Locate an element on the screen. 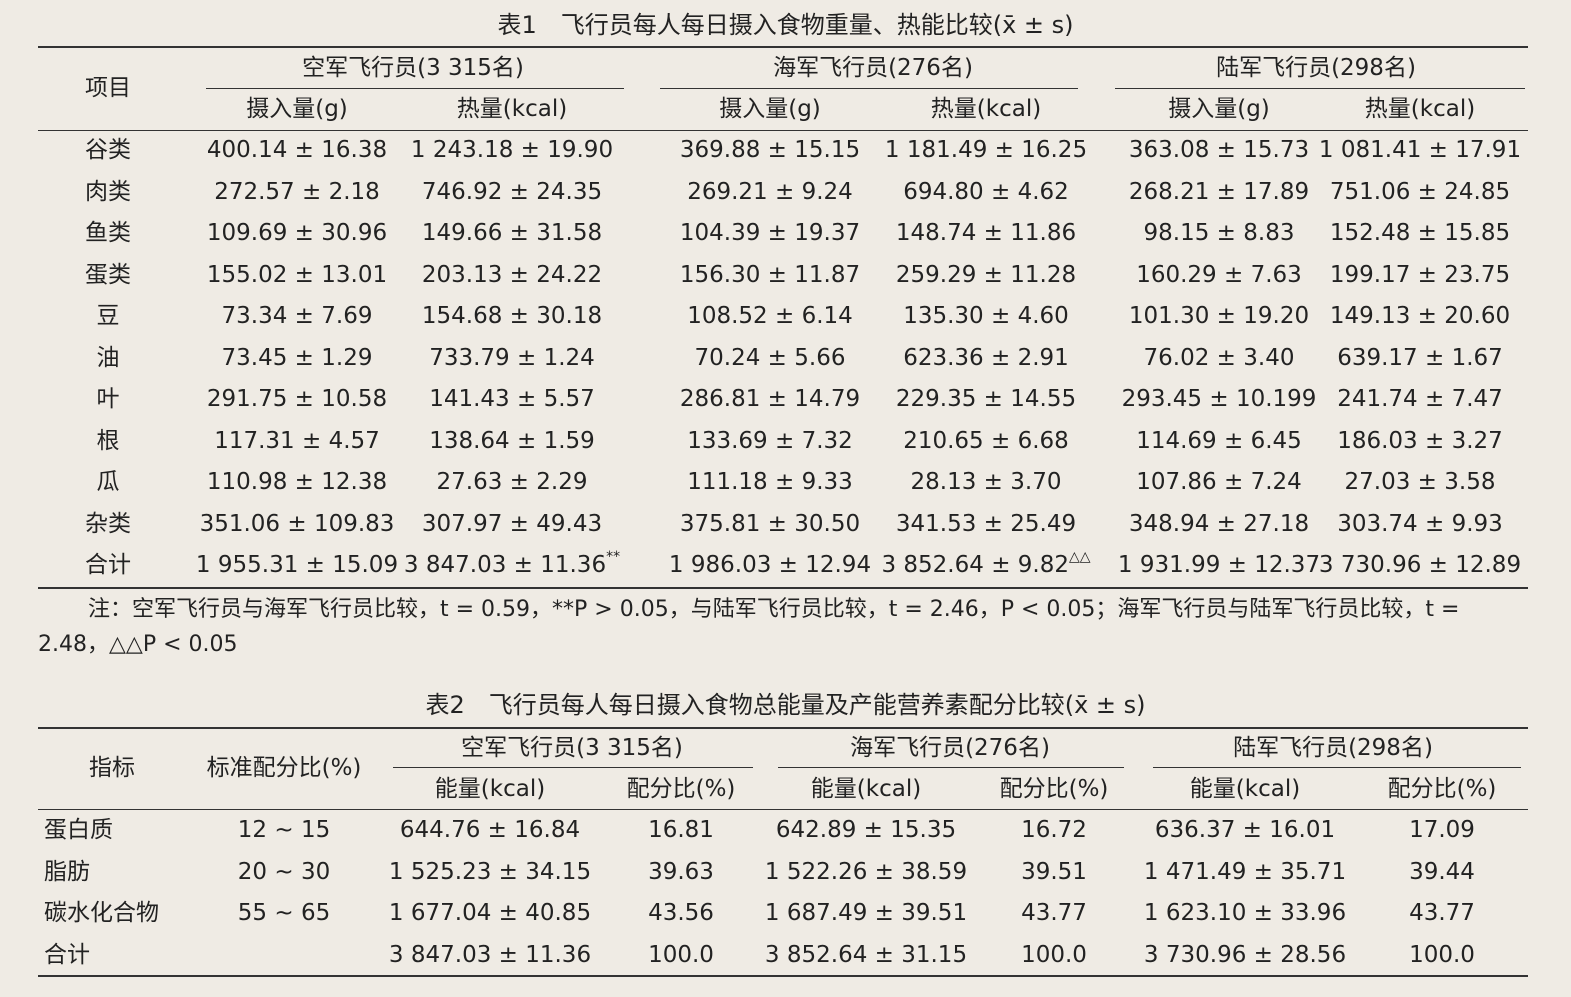  table1-cell: 138.64 ± 1.59 is located at coordinates (512, 440).